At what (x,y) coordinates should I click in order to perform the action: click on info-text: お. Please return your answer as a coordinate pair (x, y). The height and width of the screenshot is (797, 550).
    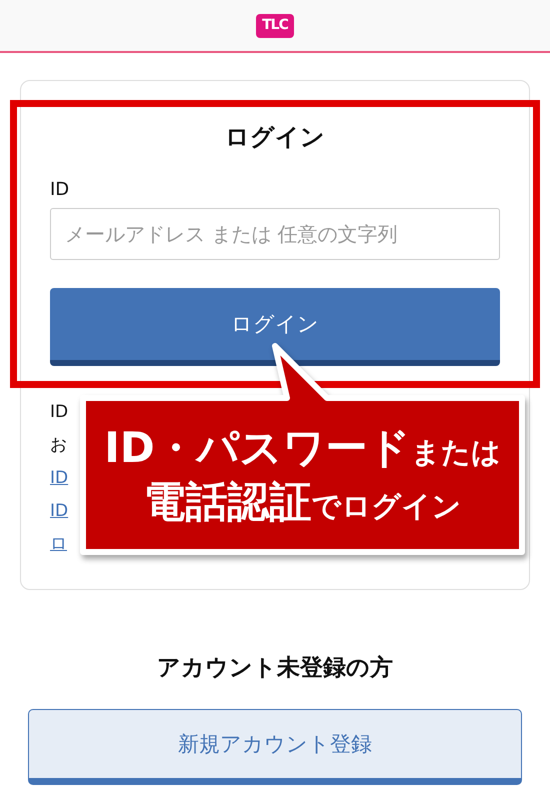
    Looking at the image, I should click on (58, 445).